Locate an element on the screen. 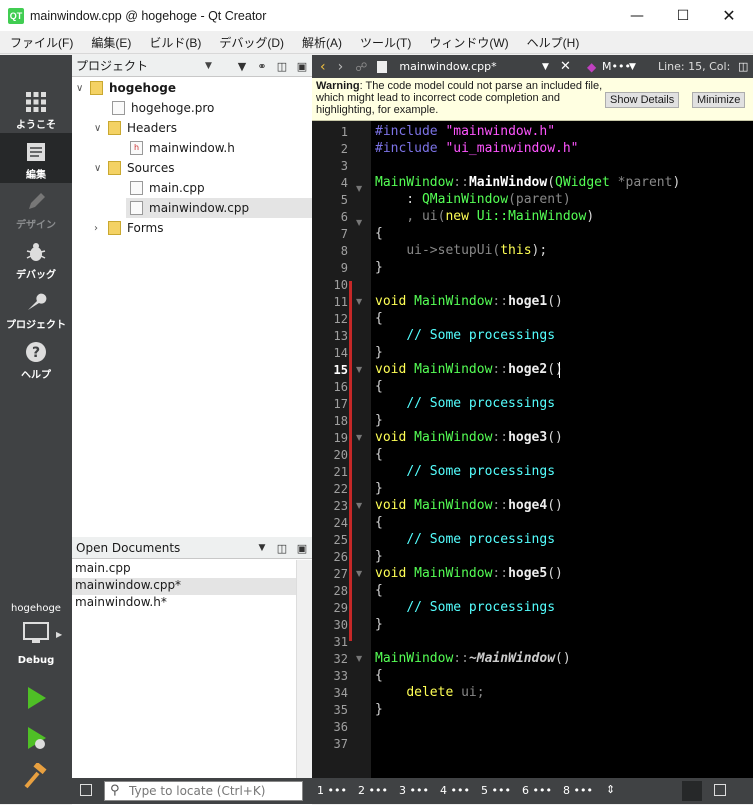 This screenshot has width=753, height=805. mode-welcome: ようこそ is located at coordinates (36, 108).